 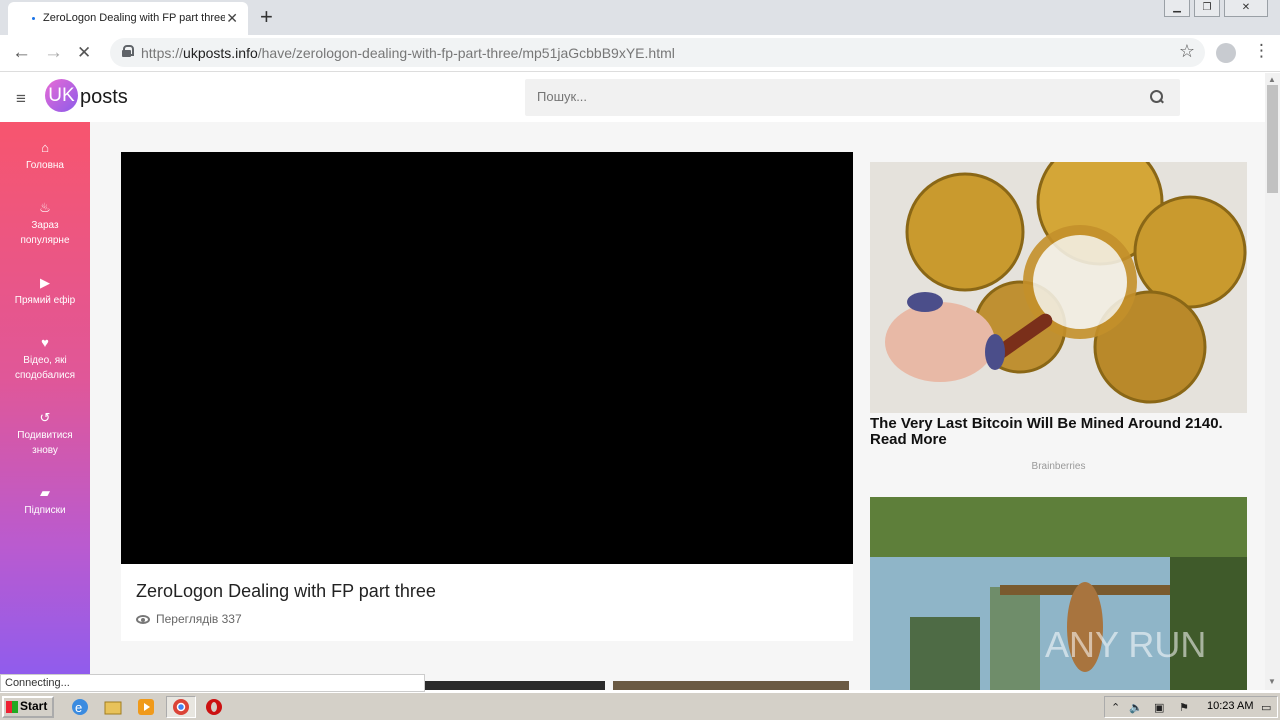 I want to click on view-count: Переглядів 337, so click(x=189, y=619).